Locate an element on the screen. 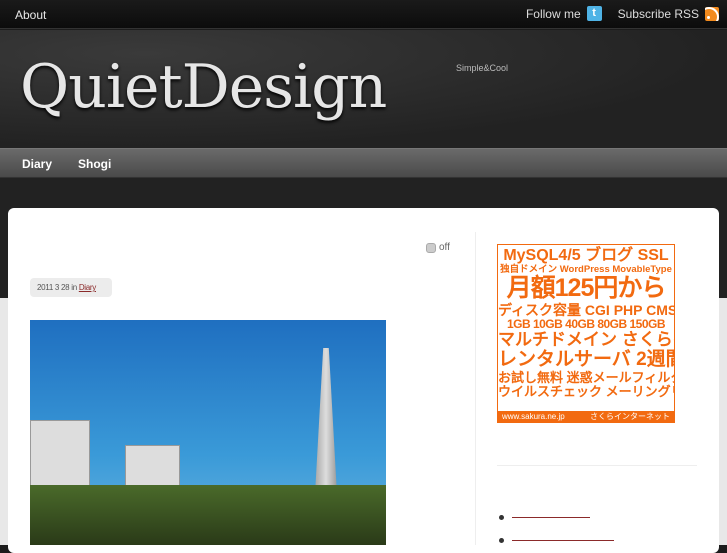 Image resolution: width=727 pixels, height=553 pixels. toggle-icon is located at coordinates (431, 247).